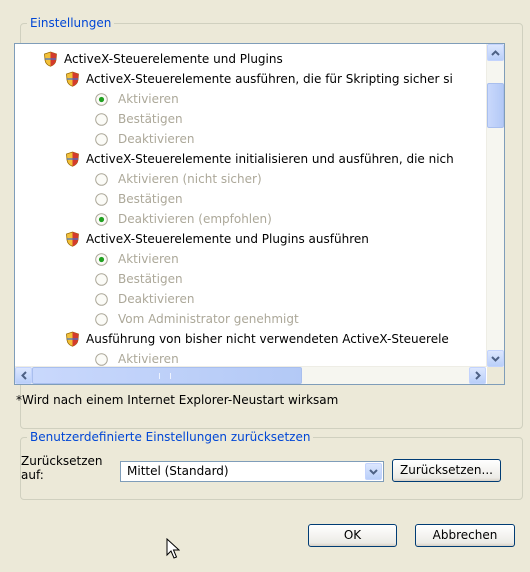 This screenshot has width=530, height=572. What do you see at coordinates (373, 471) in the screenshot?
I see `chevron-down-icon` at bounding box center [373, 471].